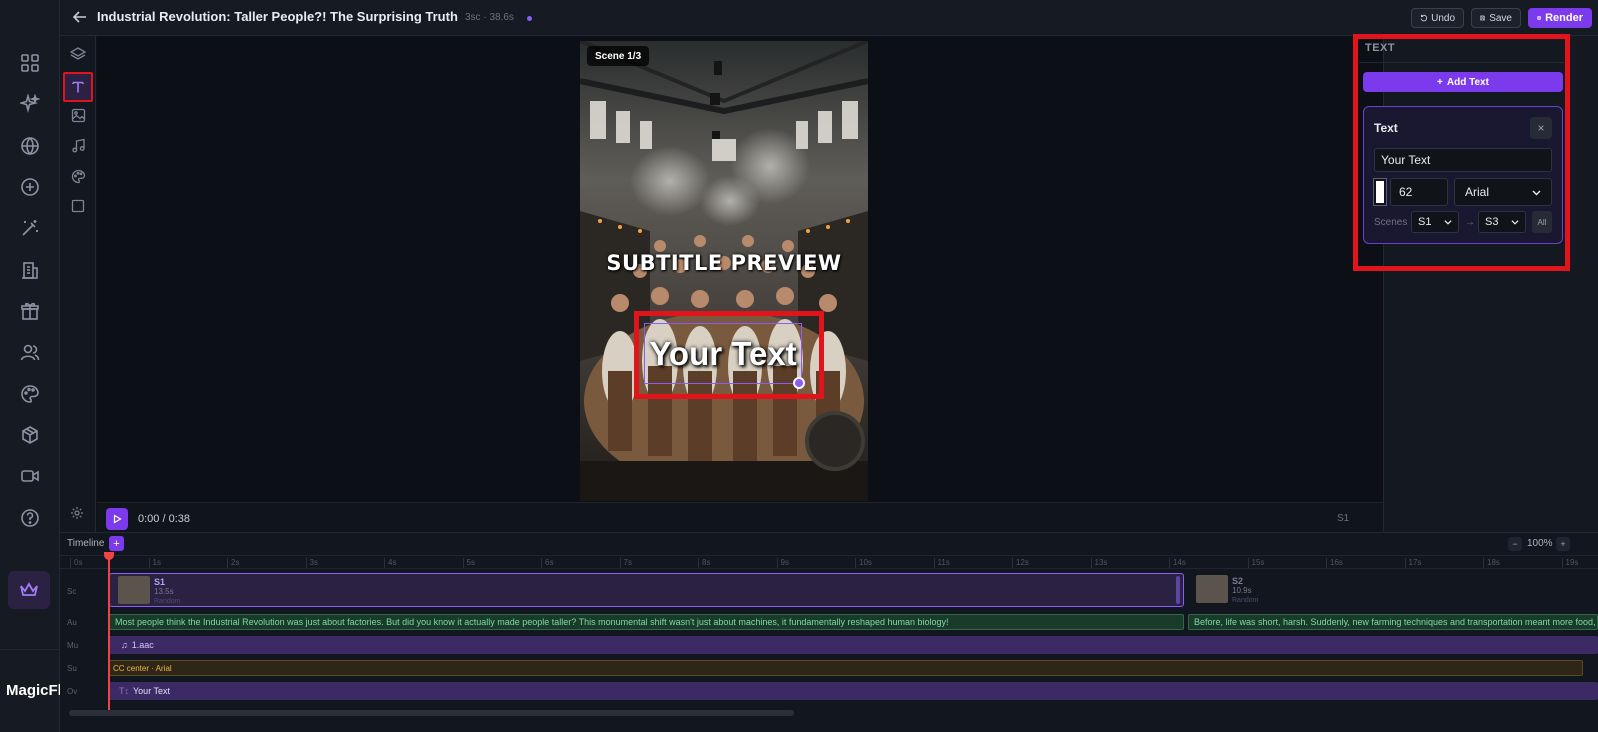 This screenshot has width=1598, height=732. I want to click on play-icon, so click(117, 519).